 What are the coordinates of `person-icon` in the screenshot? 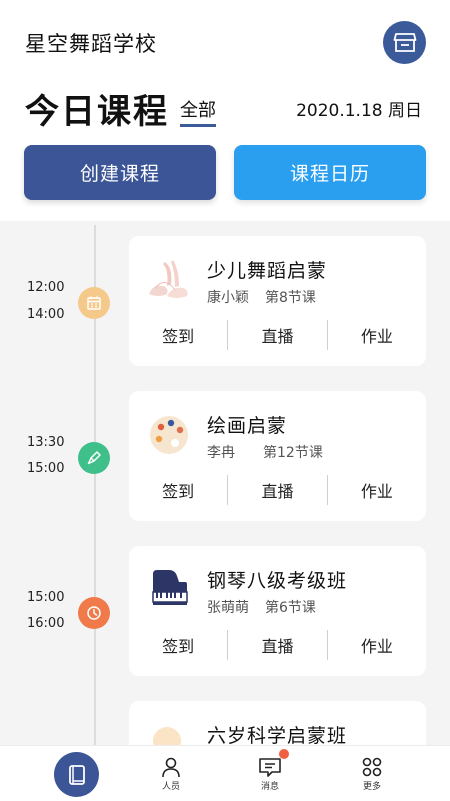 It's located at (171, 767).